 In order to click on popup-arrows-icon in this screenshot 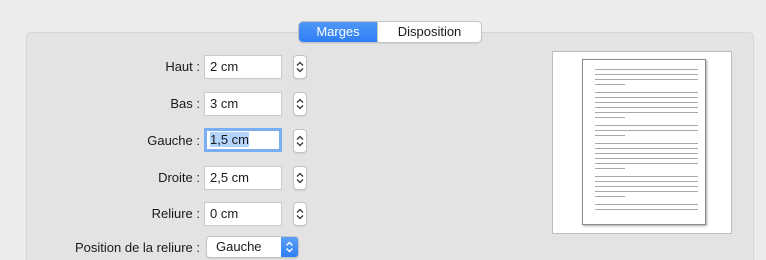, I will do `click(289, 247)`.